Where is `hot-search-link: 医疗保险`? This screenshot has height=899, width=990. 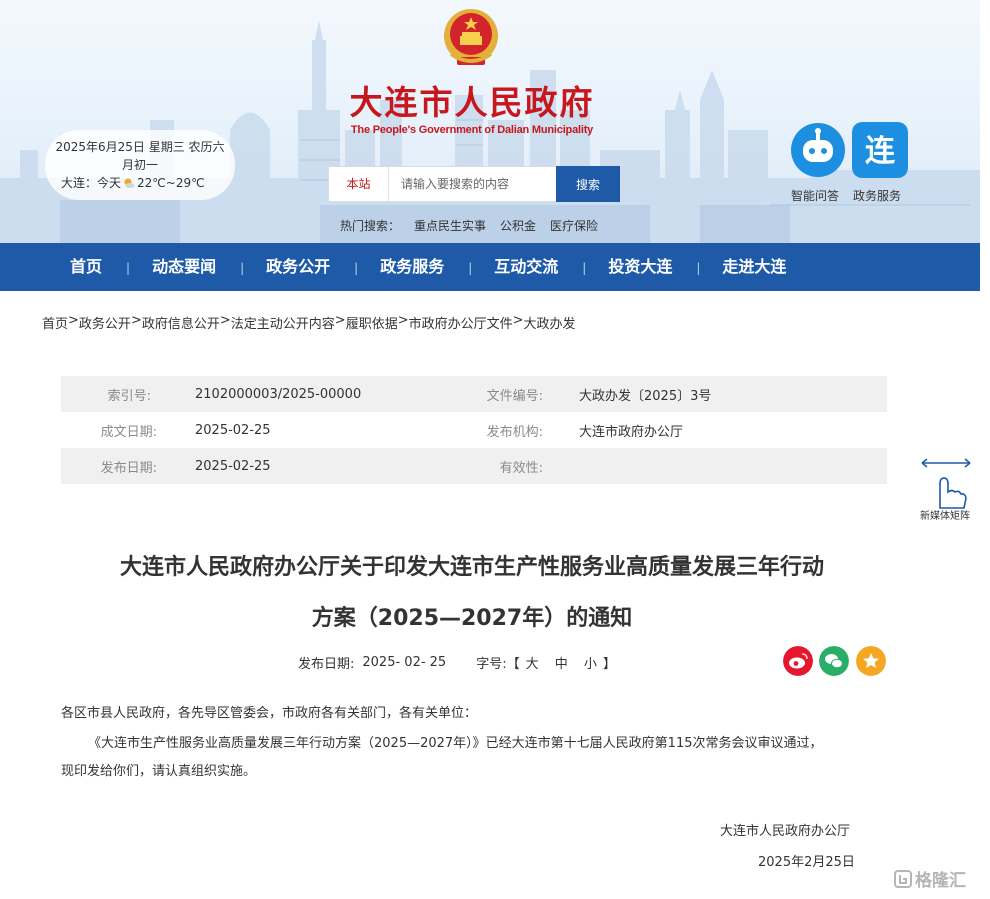 hot-search-link: 医疗保险 is located at coordinates (574, 225).